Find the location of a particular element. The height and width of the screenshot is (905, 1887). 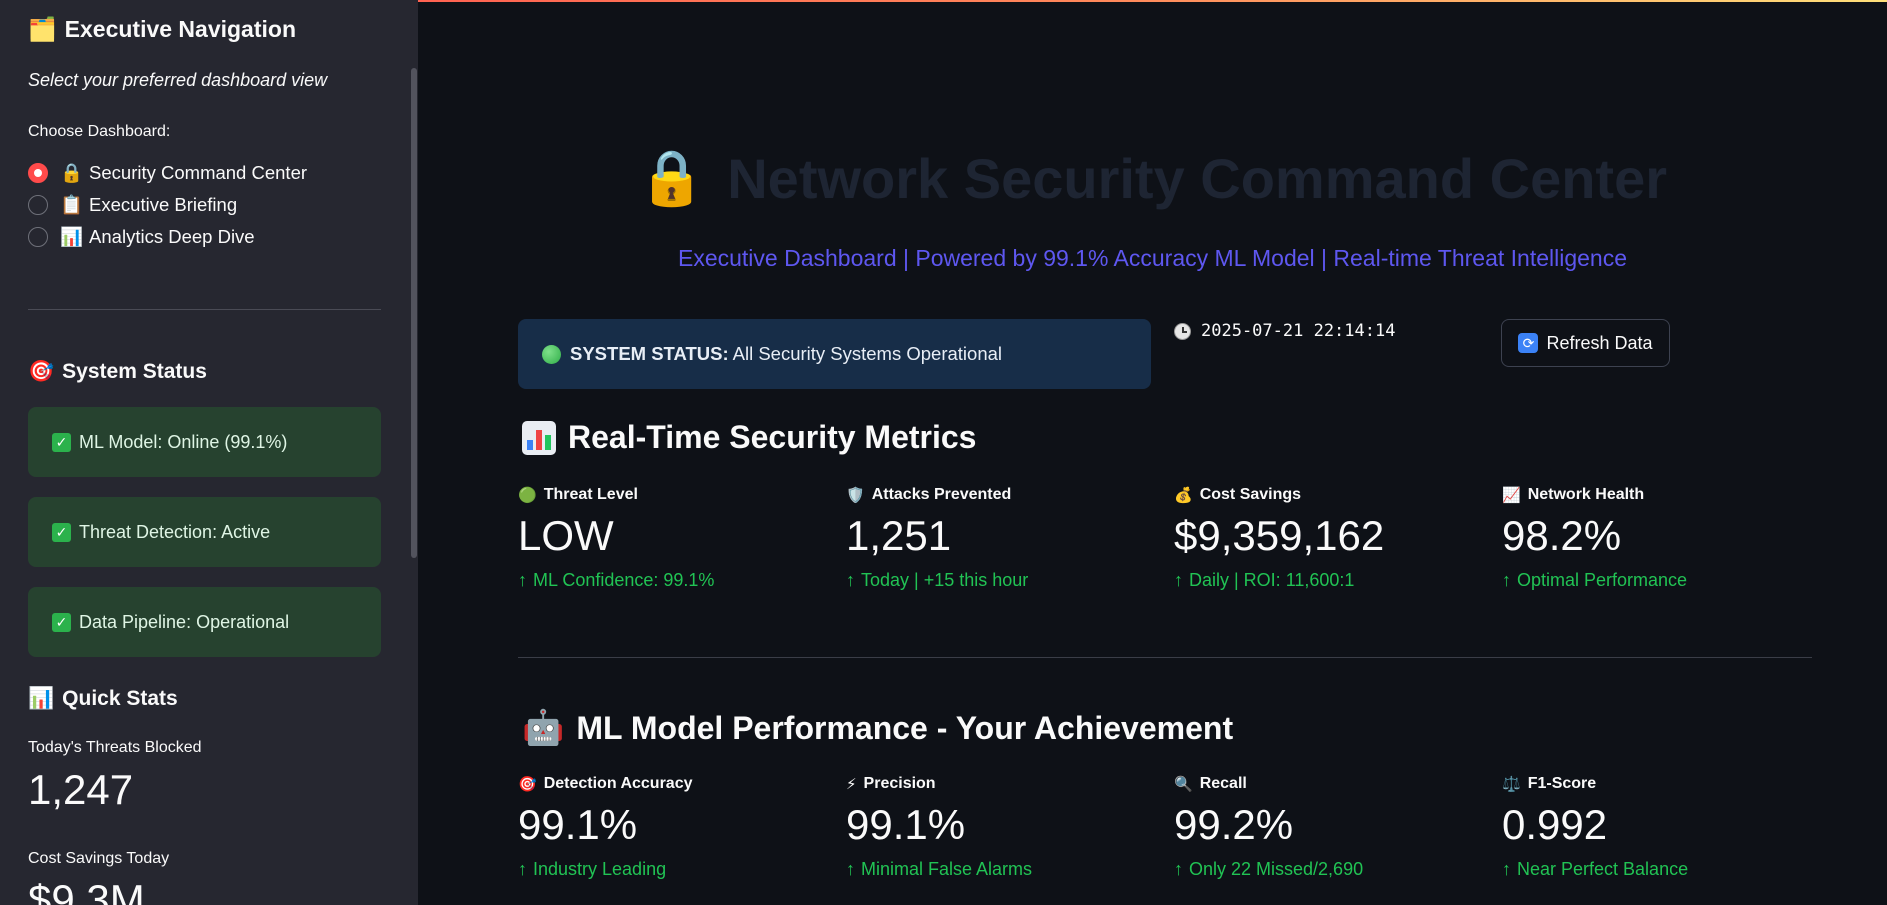

sidebar-divider is located at coordinates (204, 309).